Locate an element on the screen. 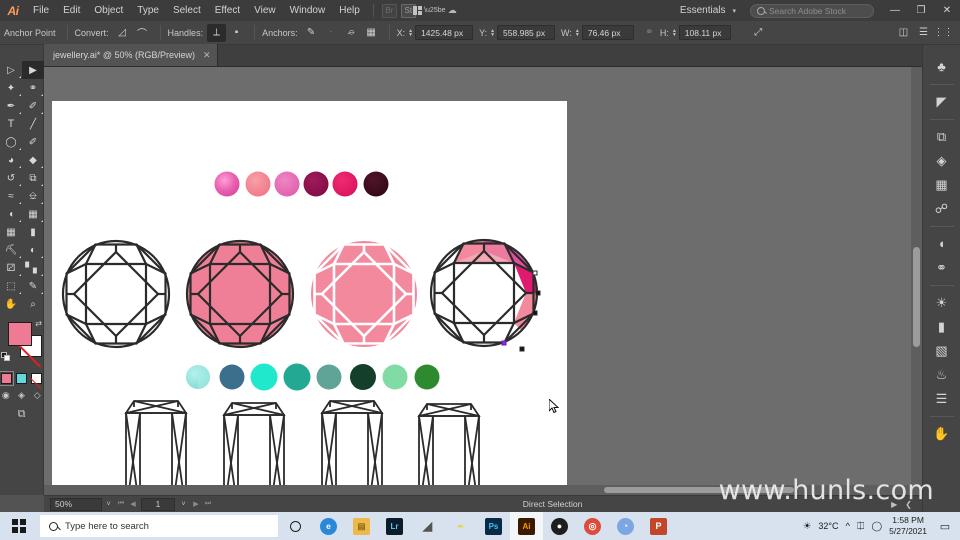 This screenshot has width=960, height=540. artboard-dropdown-icon: ˅ is located at coordinates (183, 504).